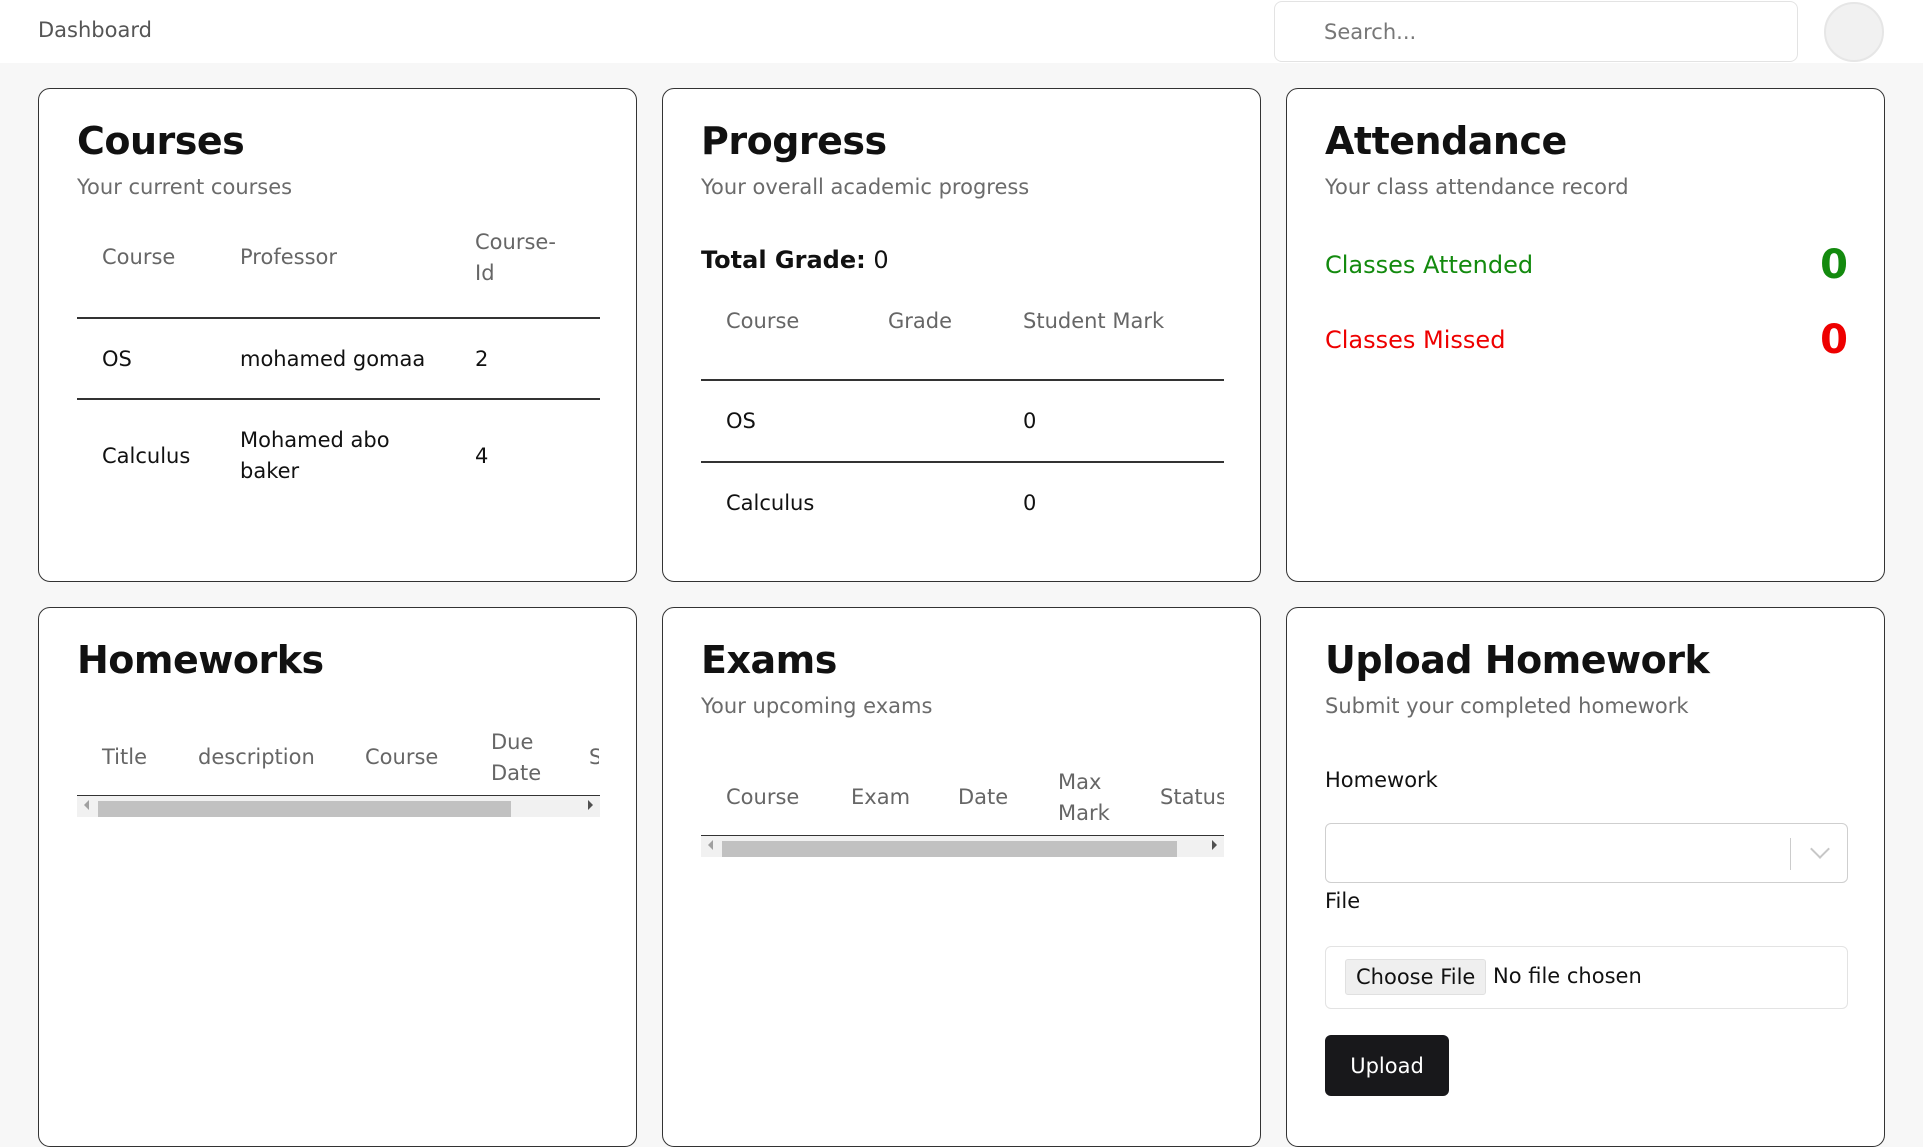  I want to click on column-header: description, so click(256, 757).